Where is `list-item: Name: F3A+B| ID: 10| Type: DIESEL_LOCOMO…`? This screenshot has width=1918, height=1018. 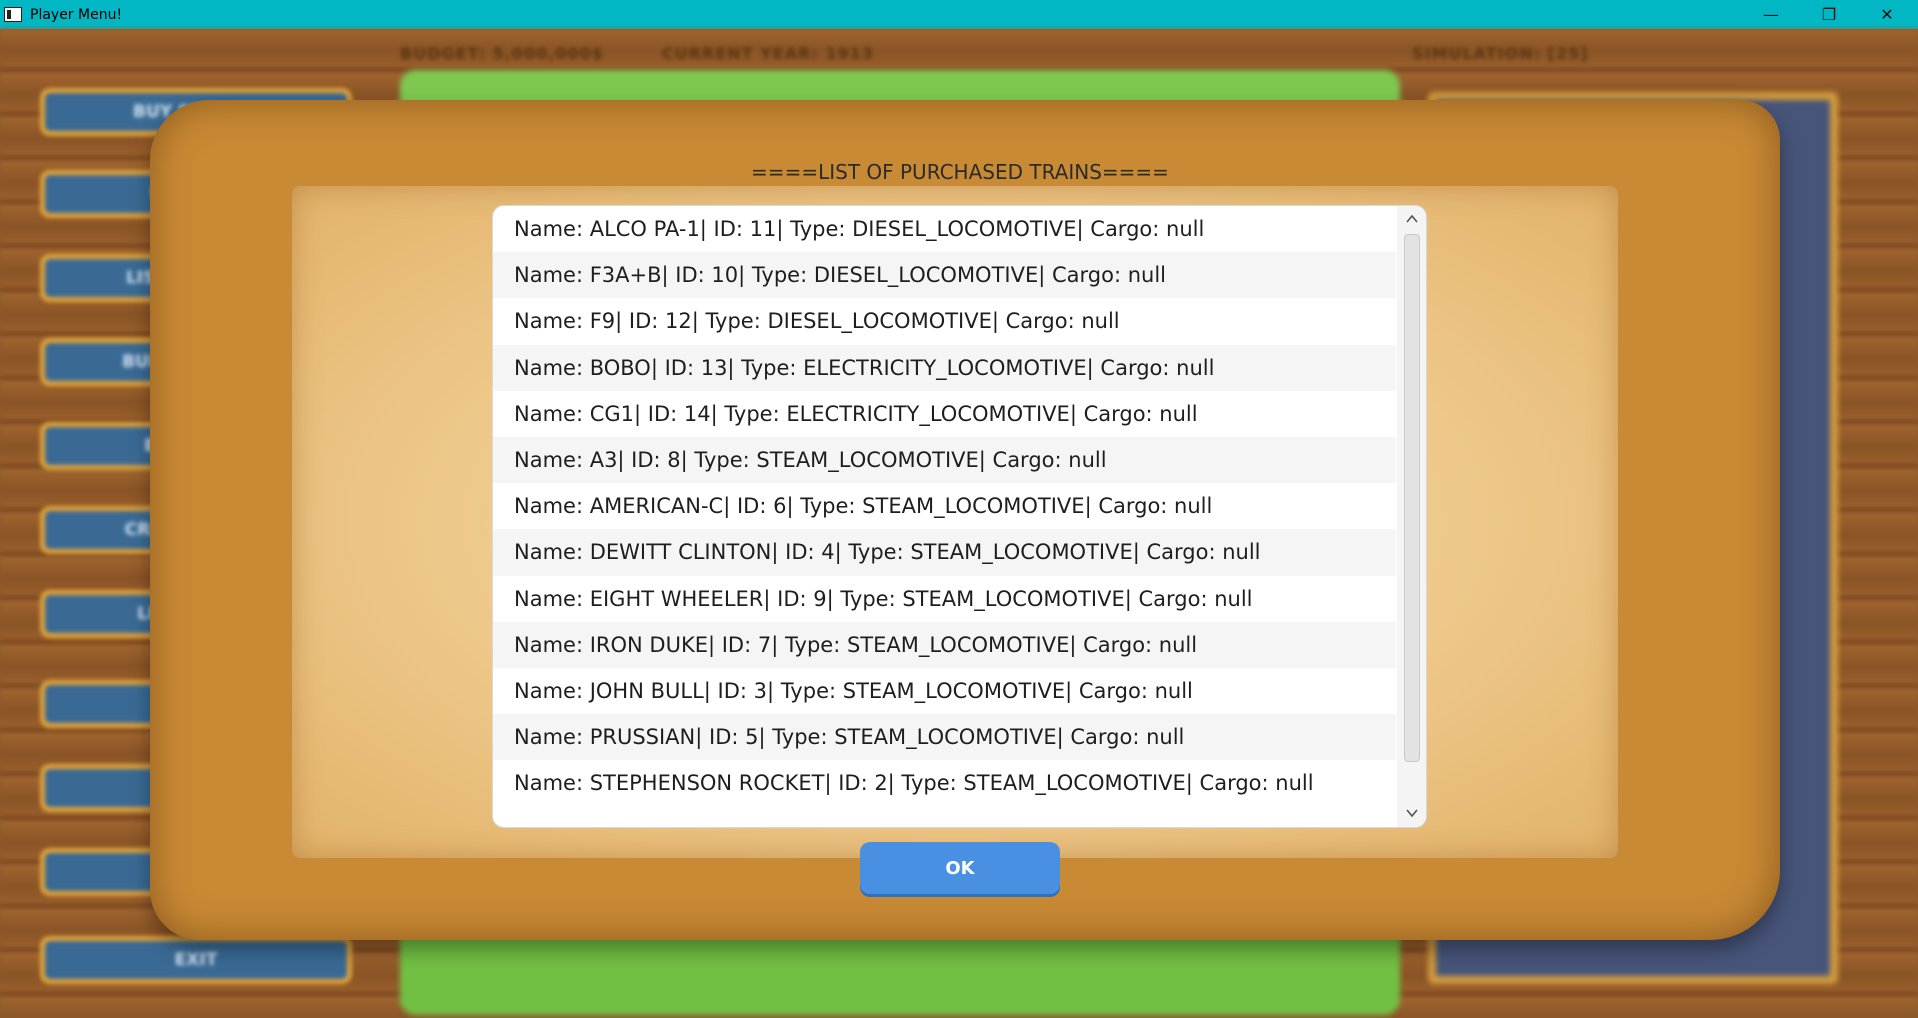
list-item: Name: F3A+B| ID: 10| Type: DIESEL_LOCOMO… is located at coordinates (944, 275).